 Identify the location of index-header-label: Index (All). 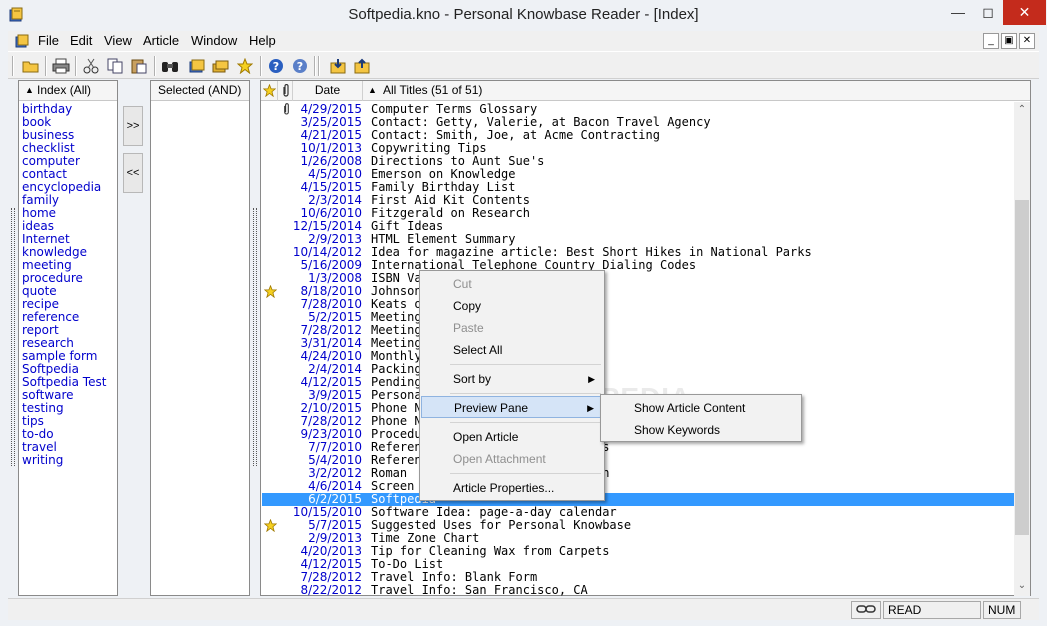
(64, 90).